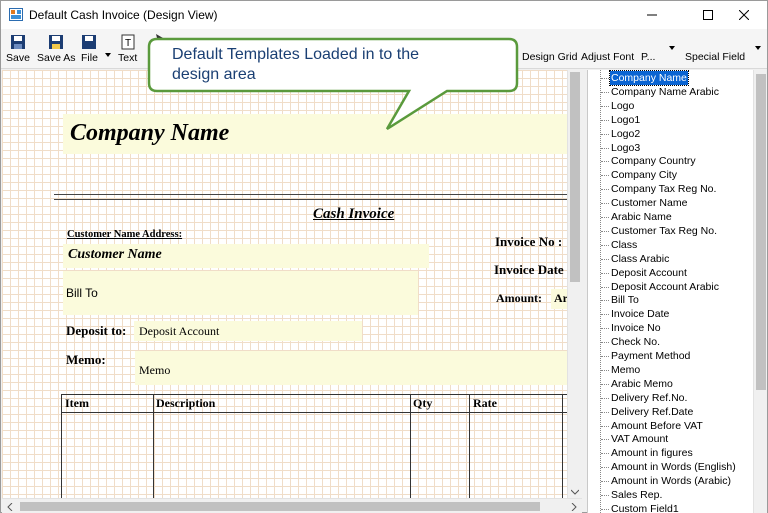 The height and width of the screenshot is (513, 768). What do you see at coordinates (17, 42) in the screenshot?
I see `save-icon` at bounding box center [17, 42].